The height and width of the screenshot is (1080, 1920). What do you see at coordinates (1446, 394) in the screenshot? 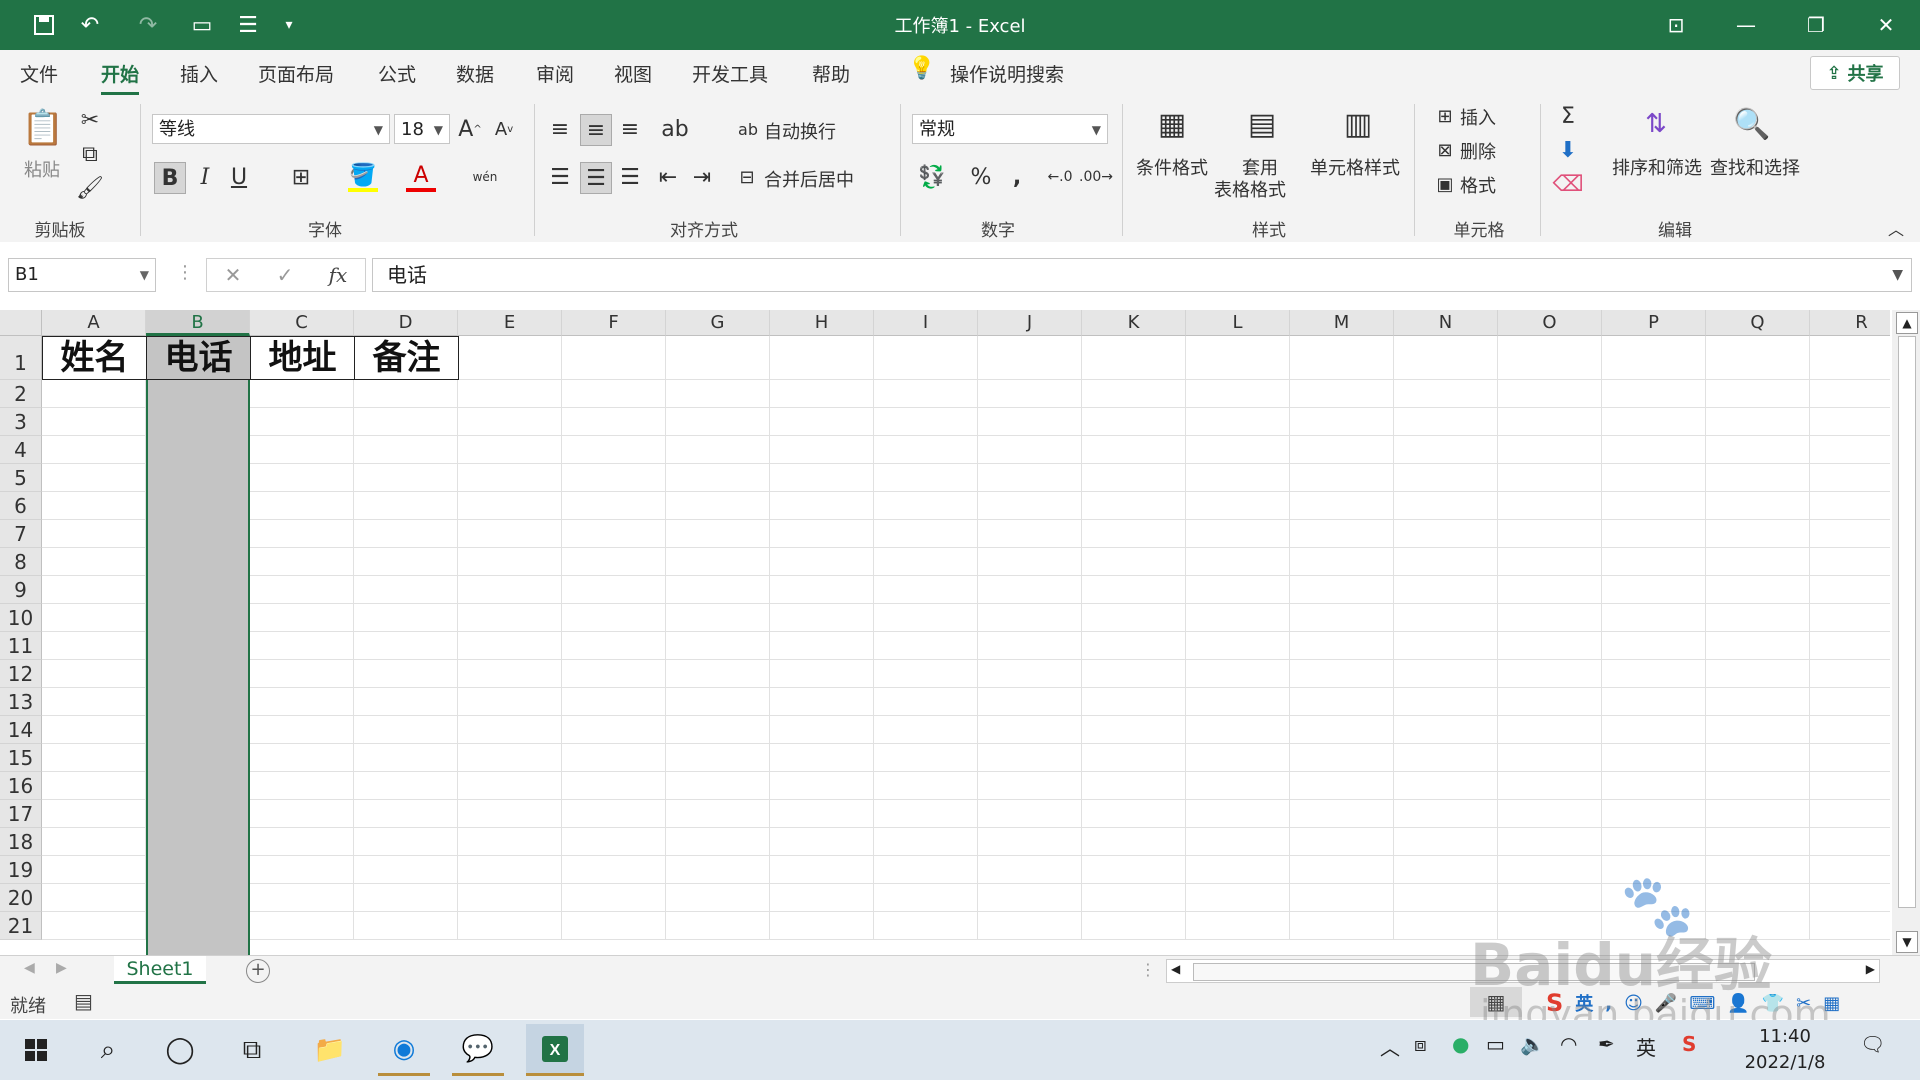
I see `cell-n2` at bounding box center [1446, 394].